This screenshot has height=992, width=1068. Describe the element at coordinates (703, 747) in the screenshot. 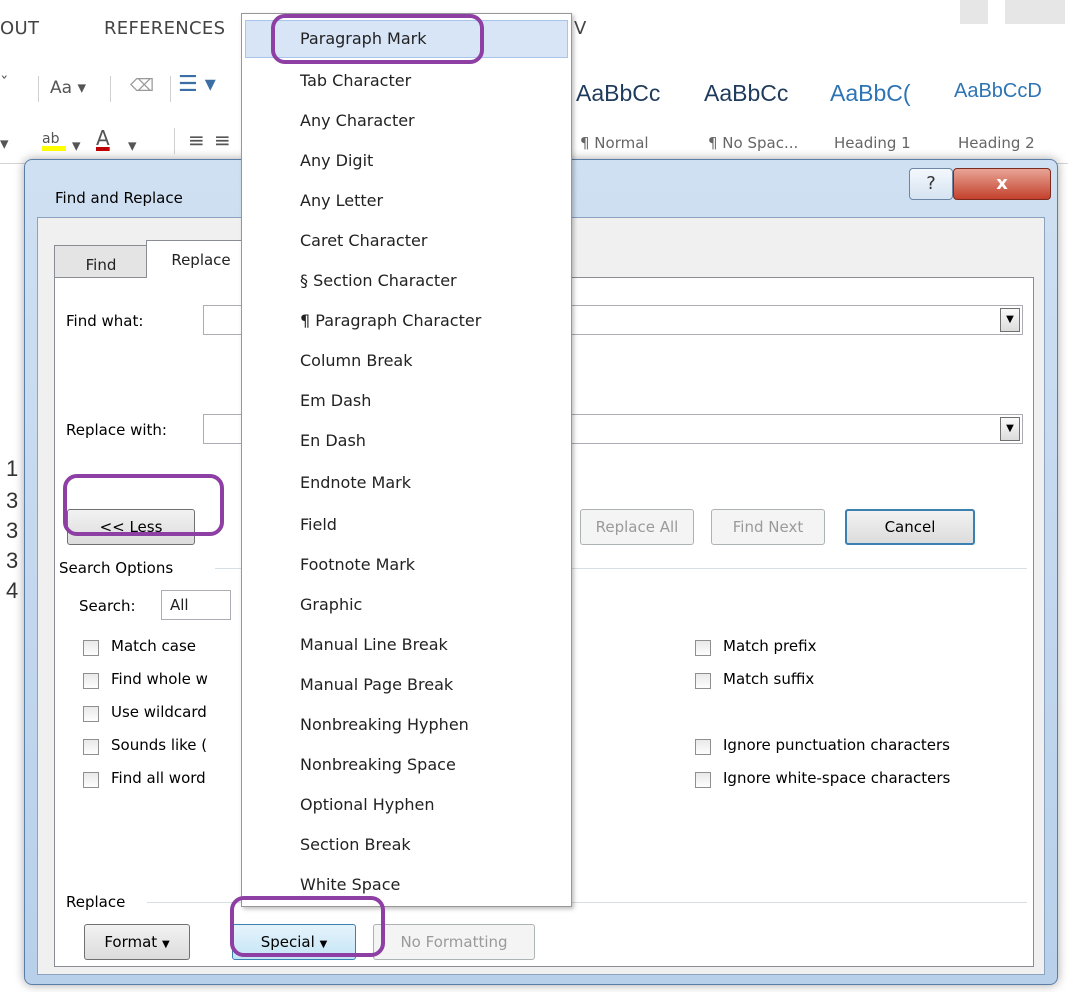

I see `ignore-punctuation-checkbox` at that location.